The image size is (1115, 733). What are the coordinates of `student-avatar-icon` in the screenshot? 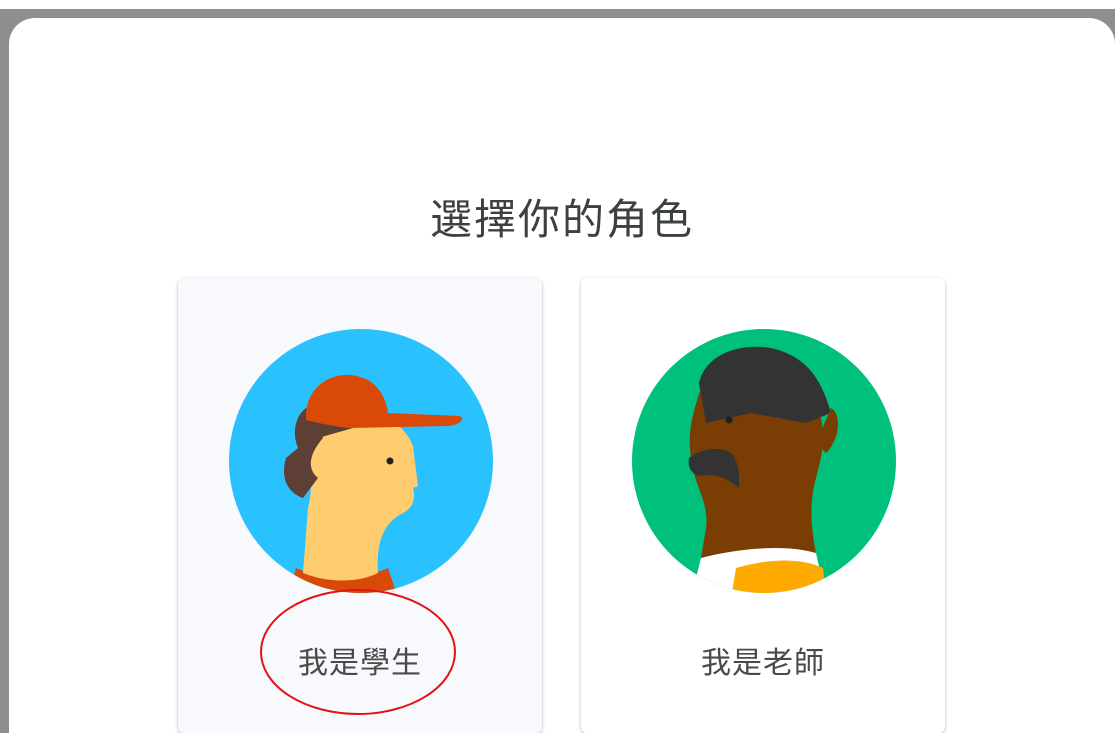 It's located at (361, 461).